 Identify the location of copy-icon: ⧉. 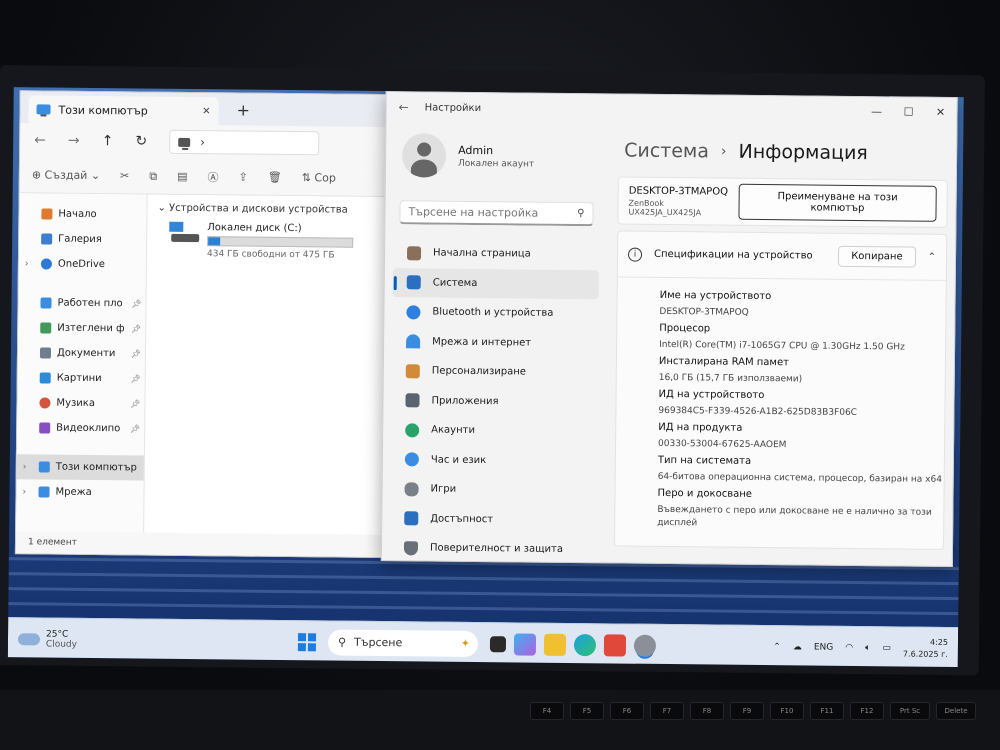
(153, 176).